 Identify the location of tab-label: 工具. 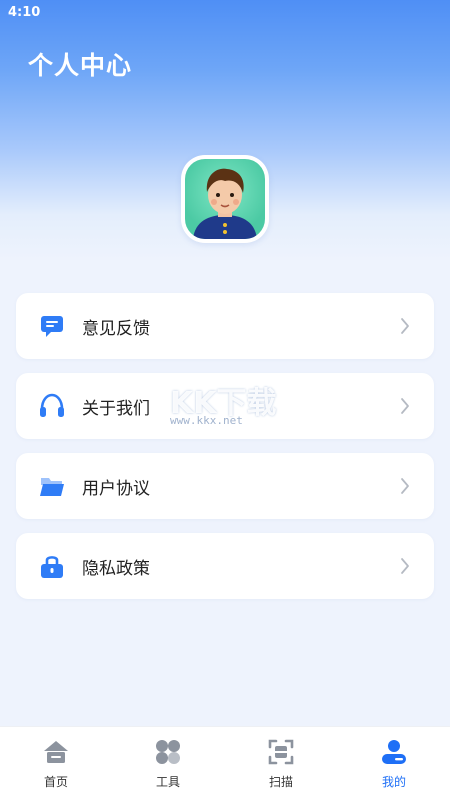
(167, 782).